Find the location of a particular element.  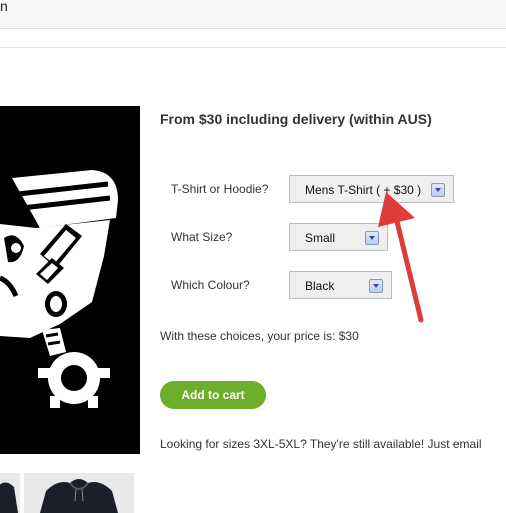

colour-select: Black is located at coordinates (340, 285).